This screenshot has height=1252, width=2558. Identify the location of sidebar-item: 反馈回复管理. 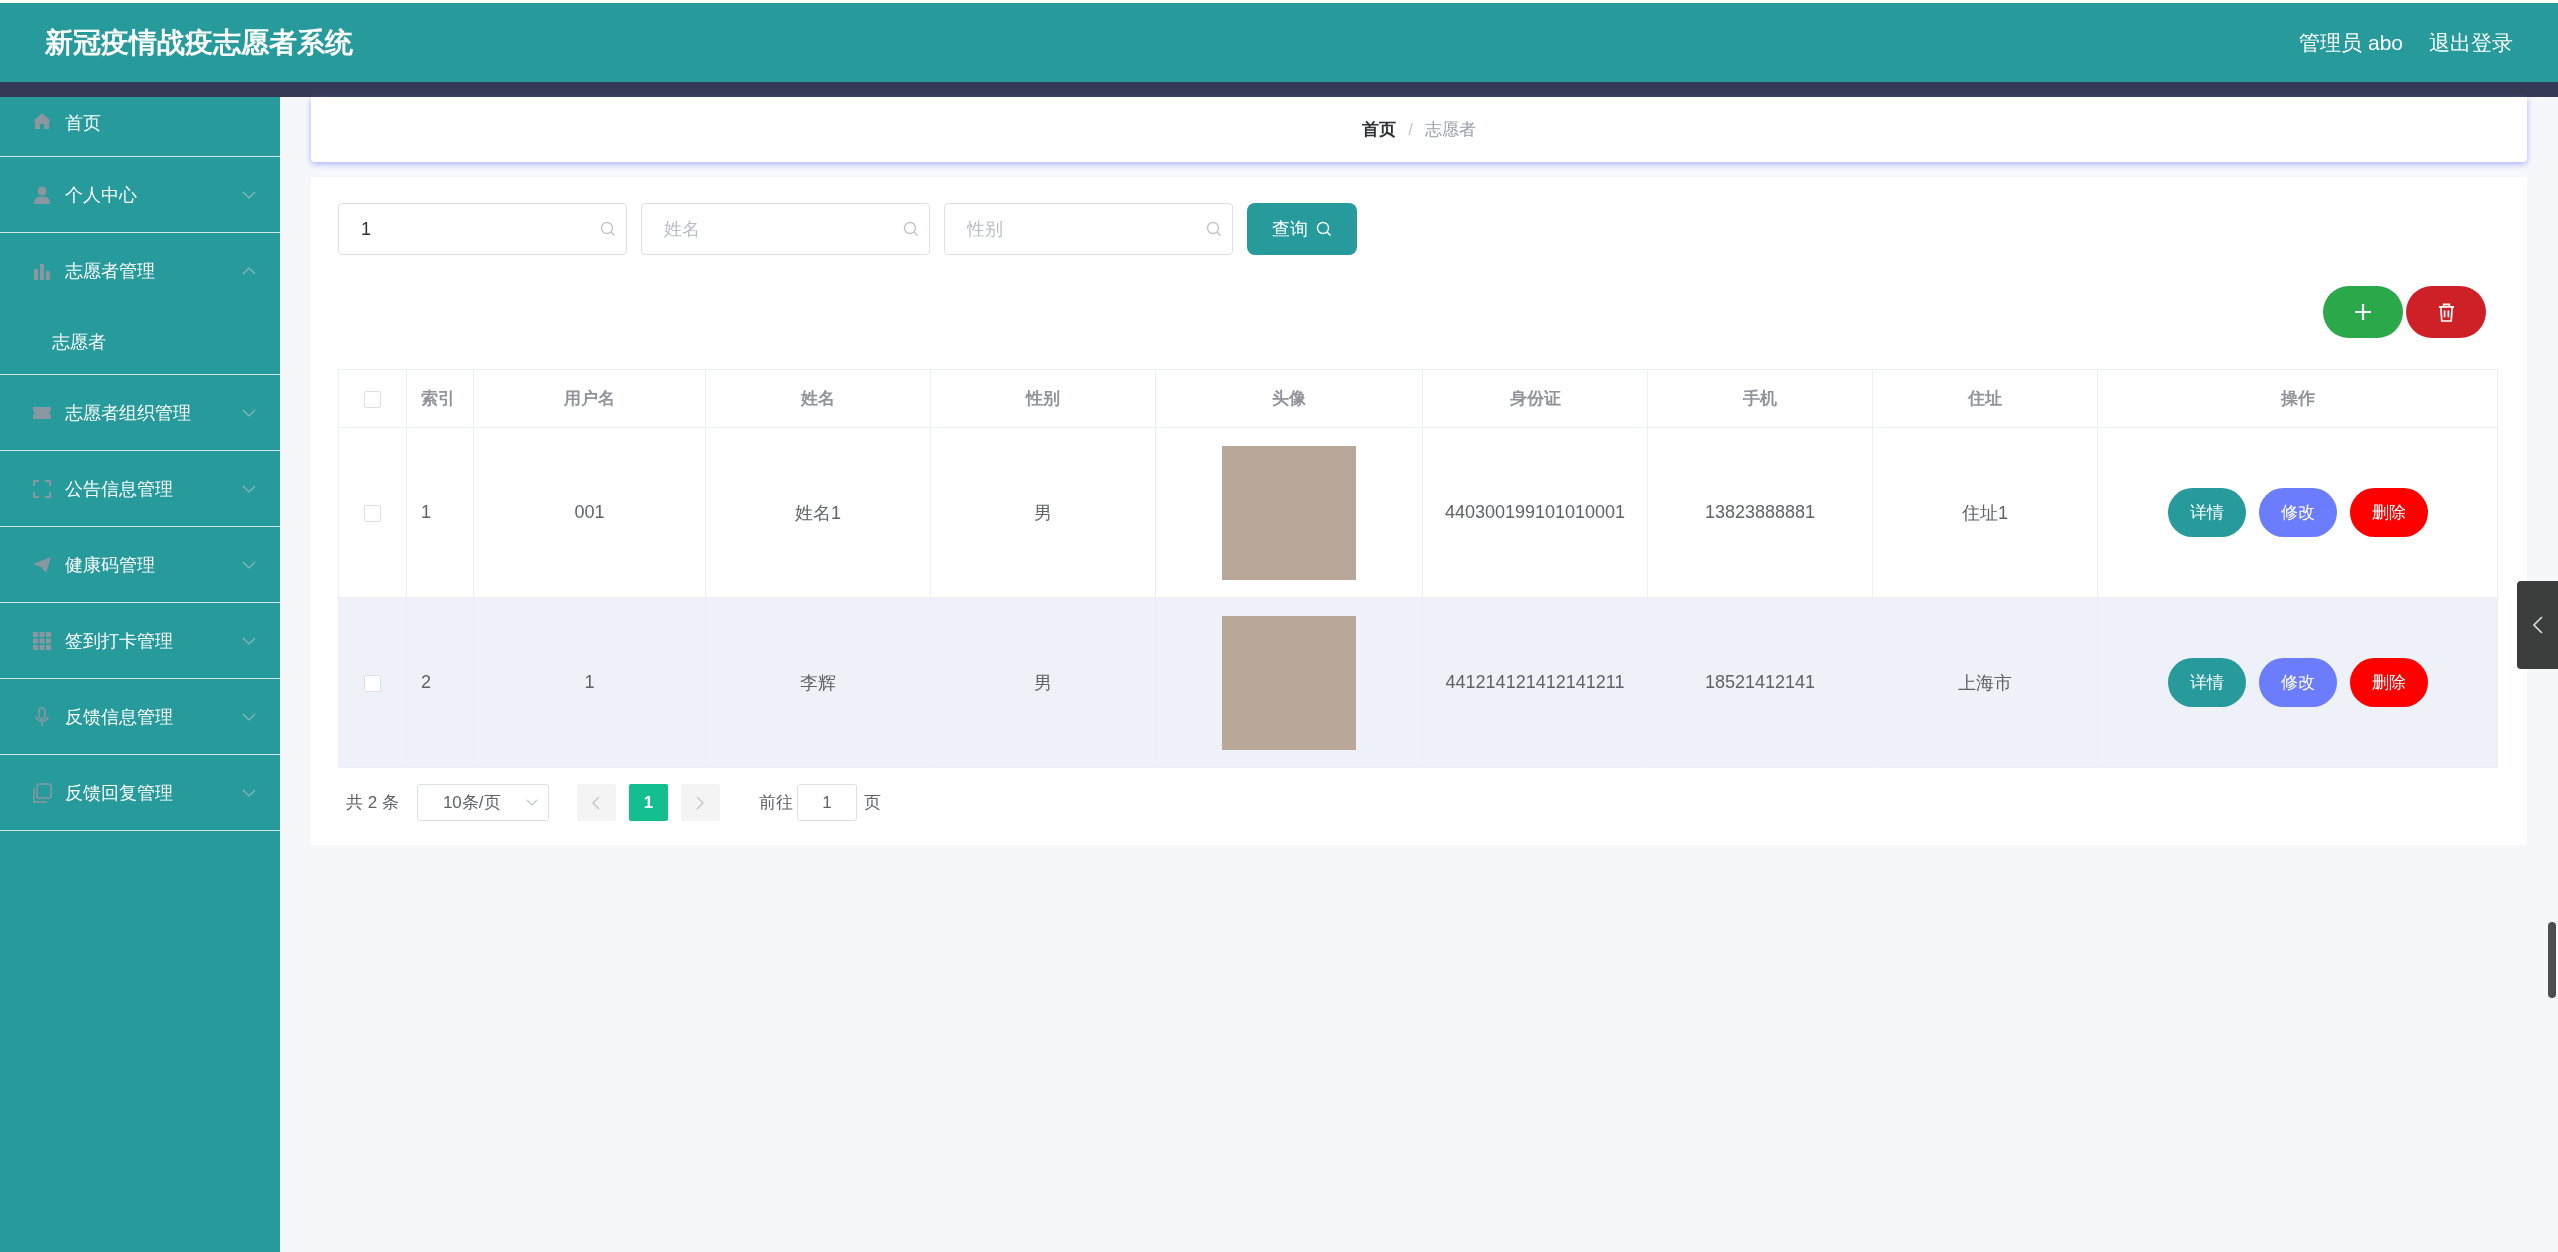
(140, 793).